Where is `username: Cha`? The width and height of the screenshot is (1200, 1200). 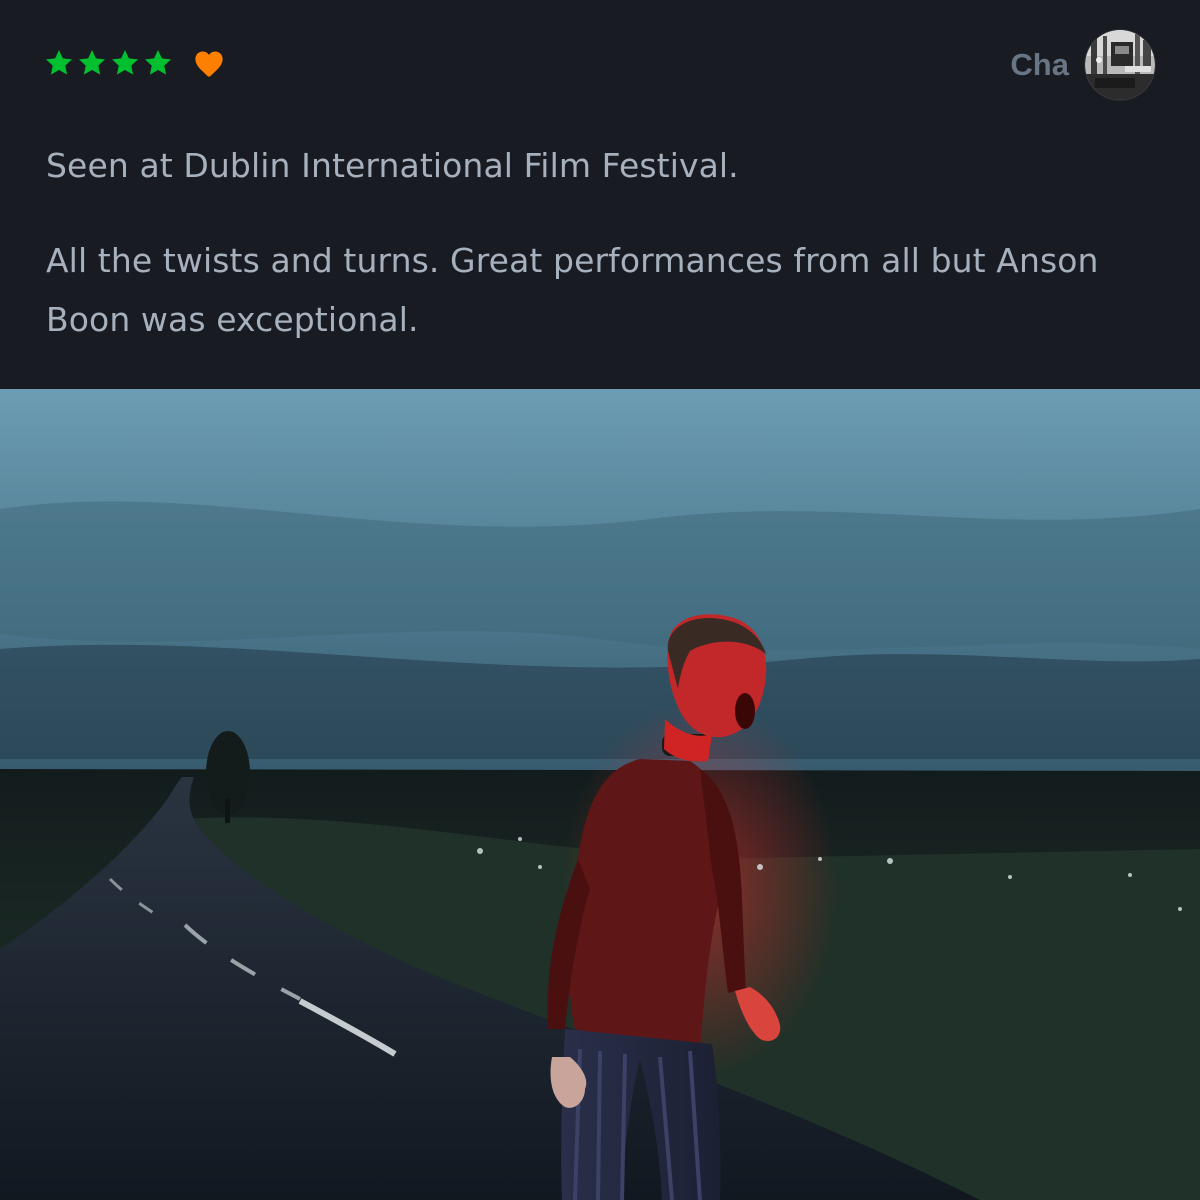
username: Cha is located at coordinates (1039, 65).